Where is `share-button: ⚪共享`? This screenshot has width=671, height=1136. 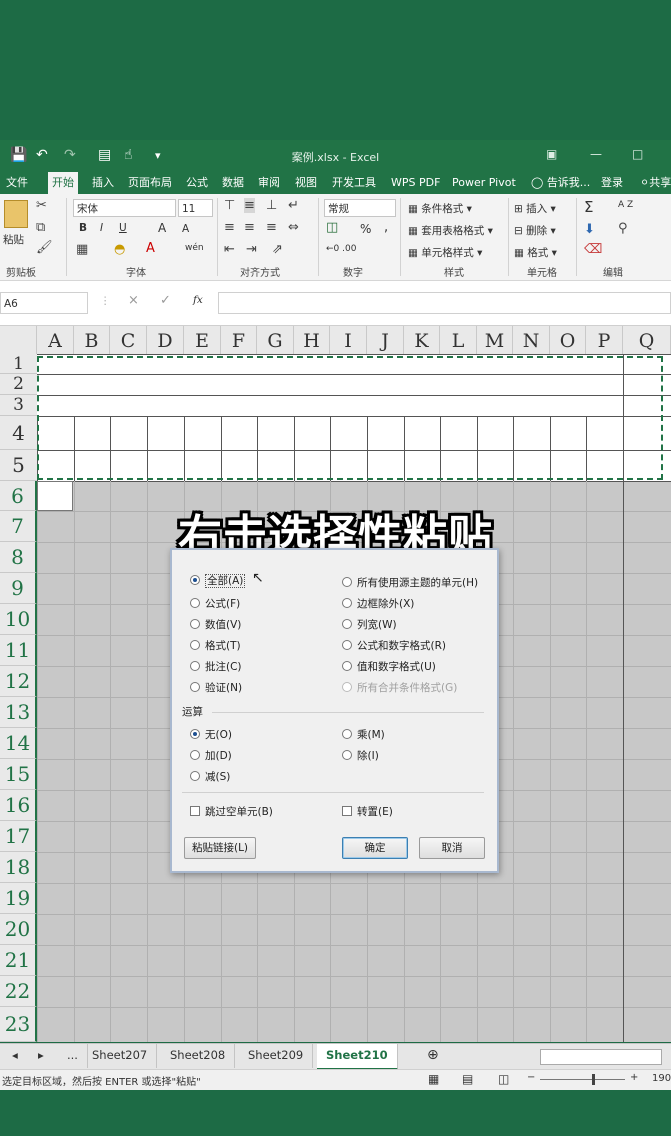 share-button: ⚪共享 is located at coordinates (653, 183).